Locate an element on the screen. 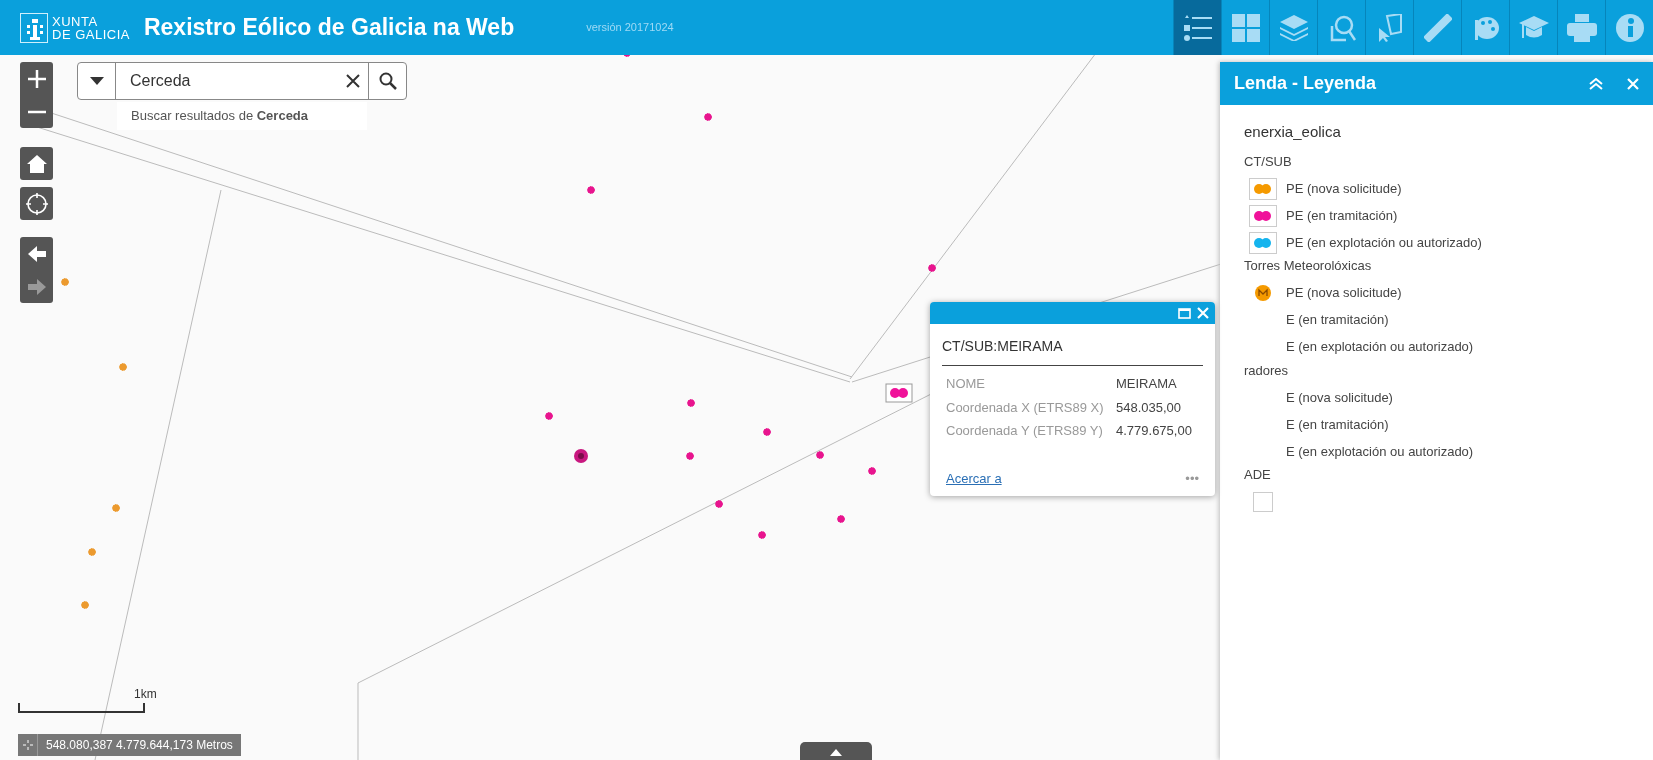 This screenshot has height=760, width=1653. home-icon is located at coordinates (36, 163).